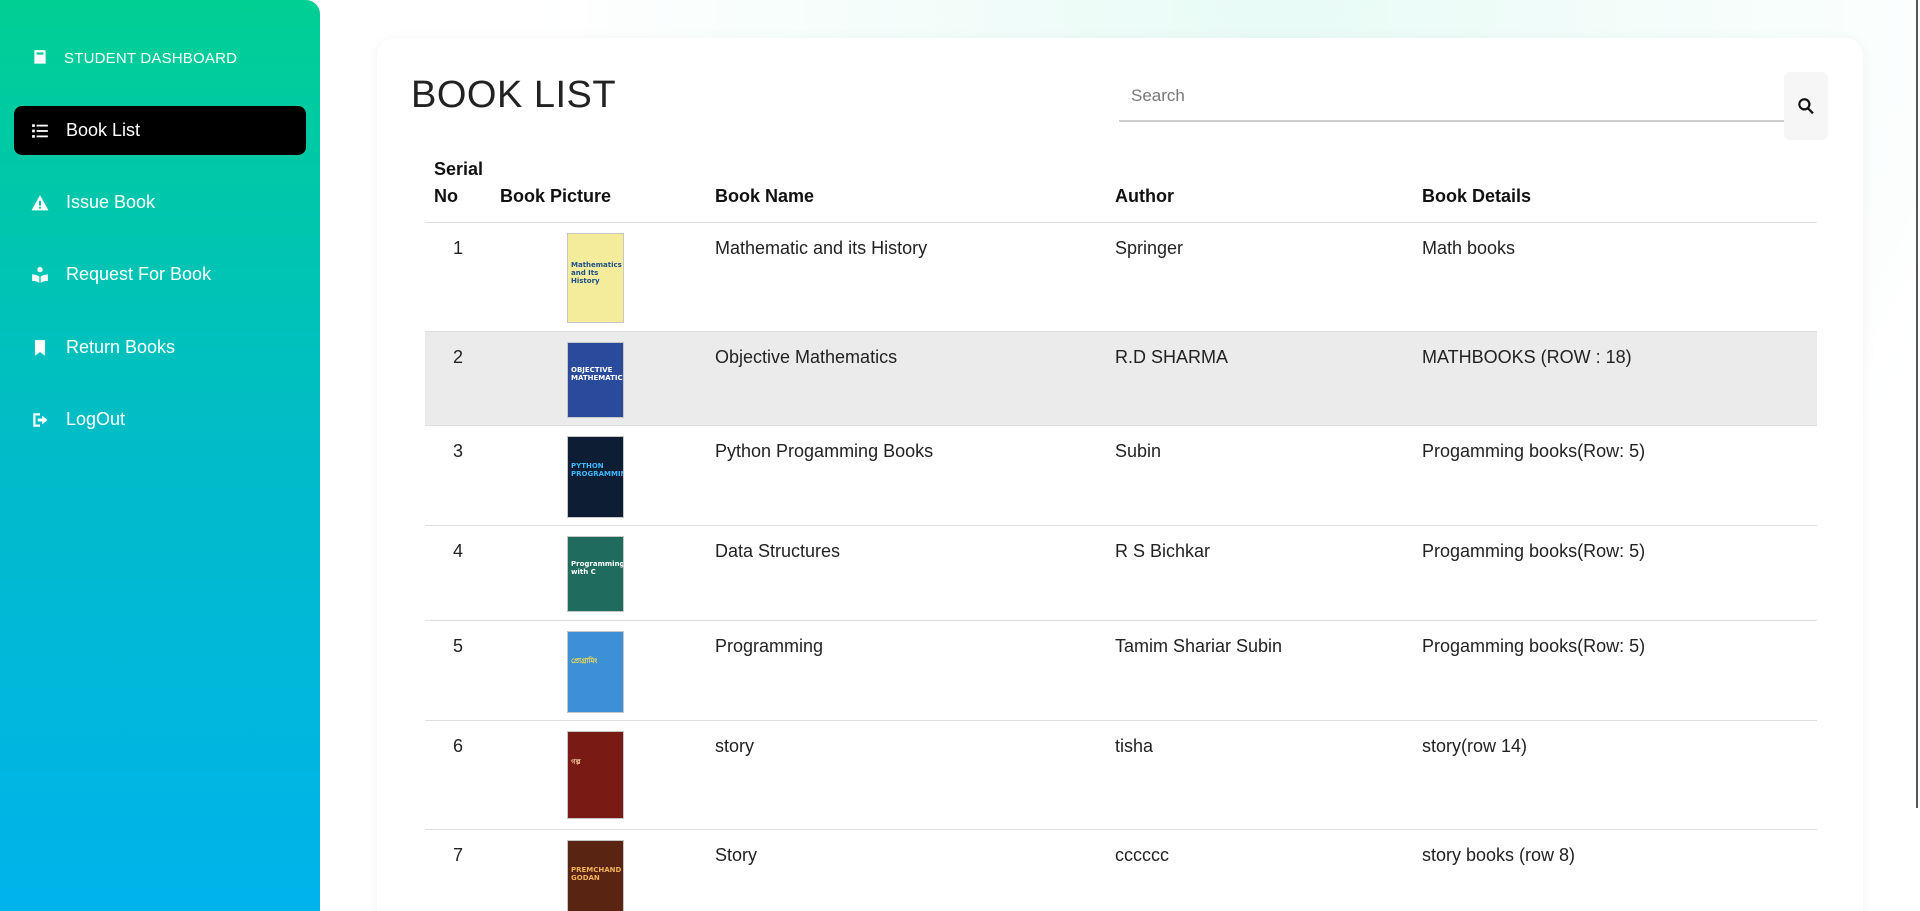 Image resolution: width=1920 pixels, height=911 pixels. I want to click on serial-number: 7, so click(457, 855).